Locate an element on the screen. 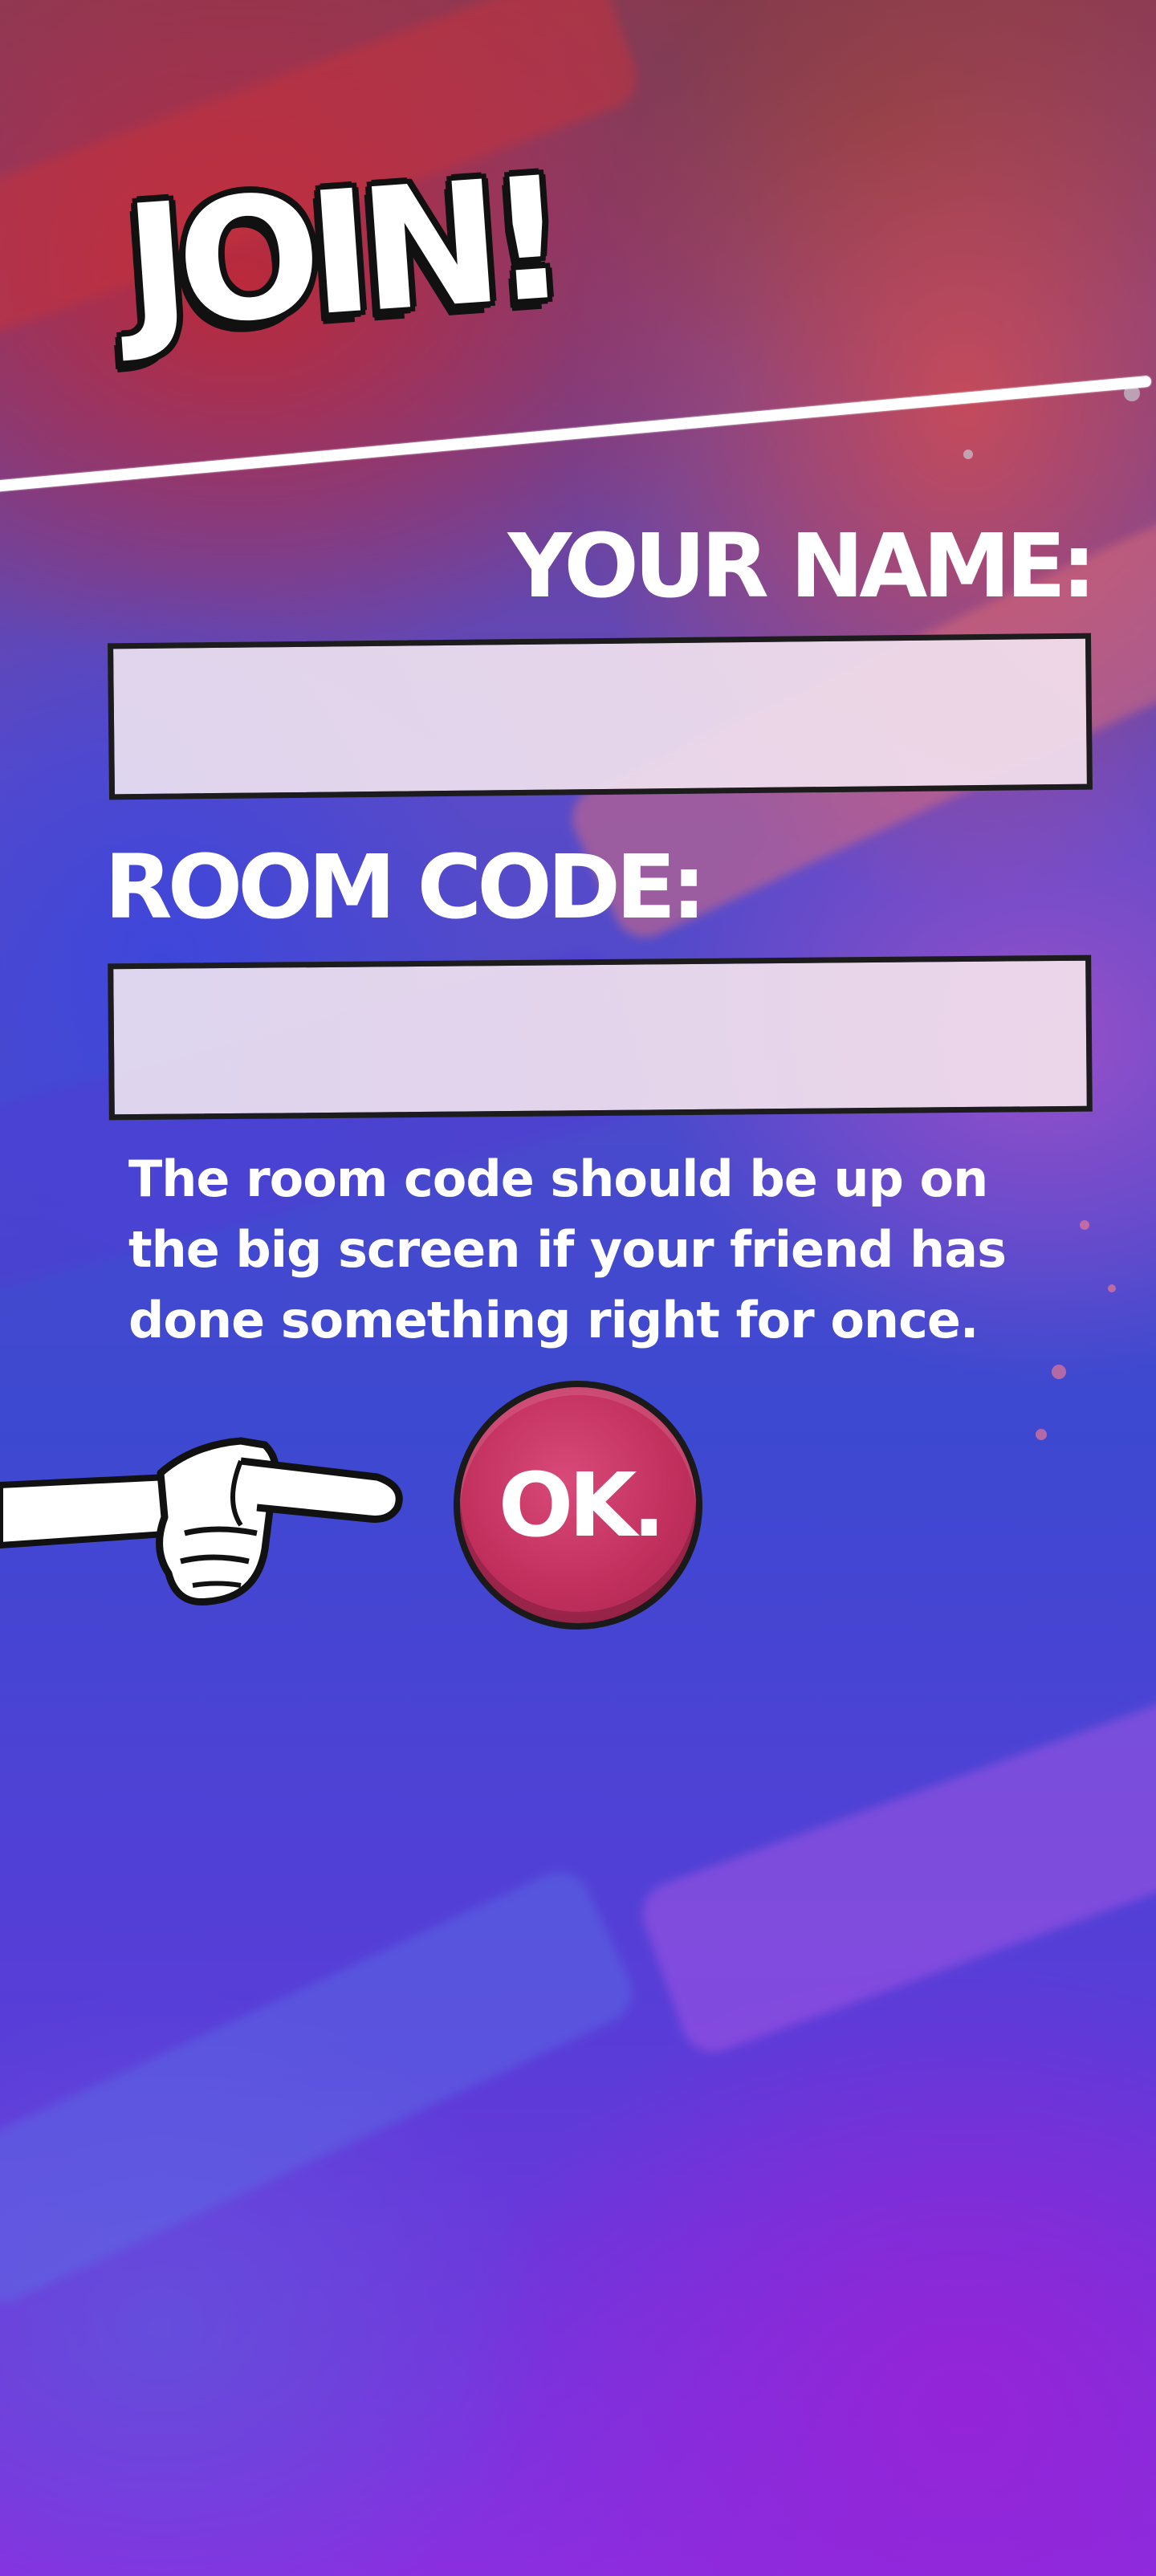 The height and width of the screenshot is (2576, 1156). page-title: JOIN! is located at coordinates (341, 253).